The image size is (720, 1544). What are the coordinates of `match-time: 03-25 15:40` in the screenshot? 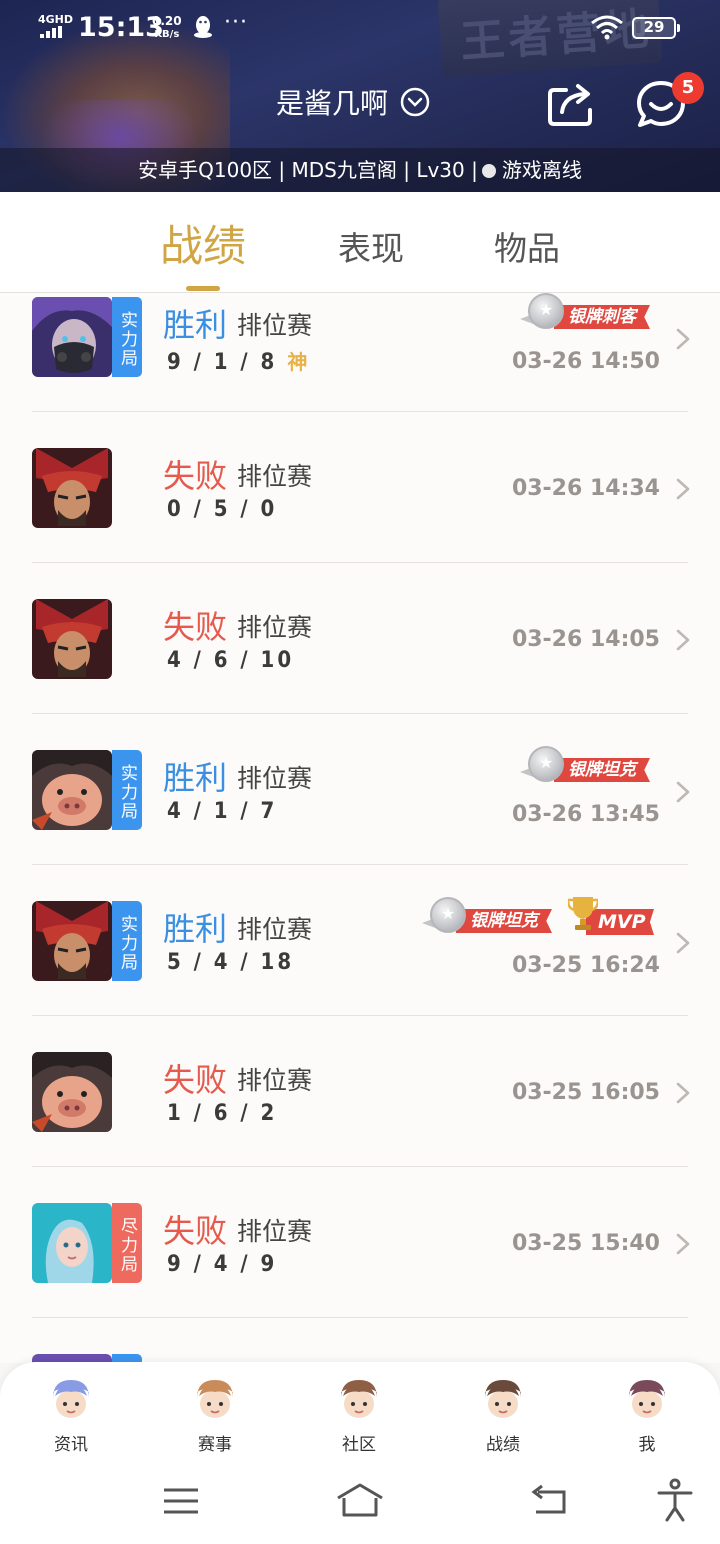 It's located at (585, 1243).